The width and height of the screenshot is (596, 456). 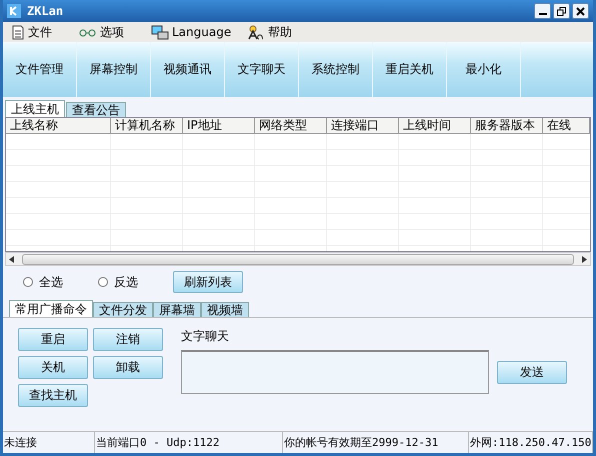 I want to click on radio-label: 反选, so click(x=126, y=282).